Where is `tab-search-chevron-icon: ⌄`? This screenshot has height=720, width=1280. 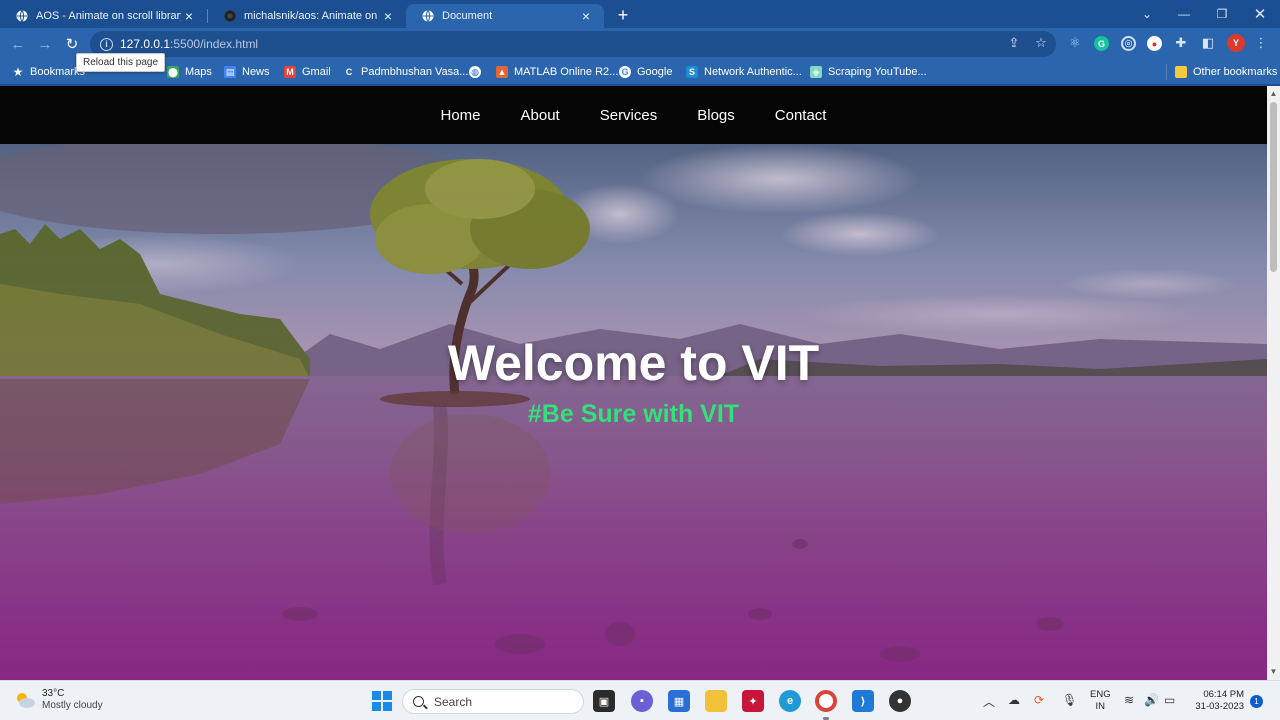
tab-search-chevron-icon: ⌄ is located at coordinates (1147, 14).